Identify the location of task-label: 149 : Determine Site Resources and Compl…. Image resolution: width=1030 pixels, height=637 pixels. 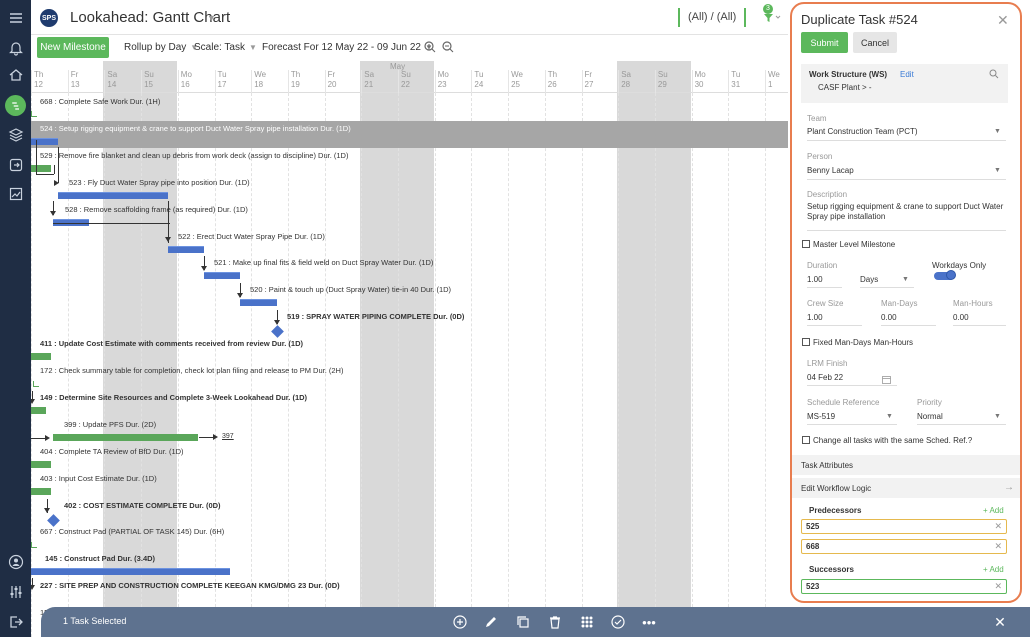
(173, 397).